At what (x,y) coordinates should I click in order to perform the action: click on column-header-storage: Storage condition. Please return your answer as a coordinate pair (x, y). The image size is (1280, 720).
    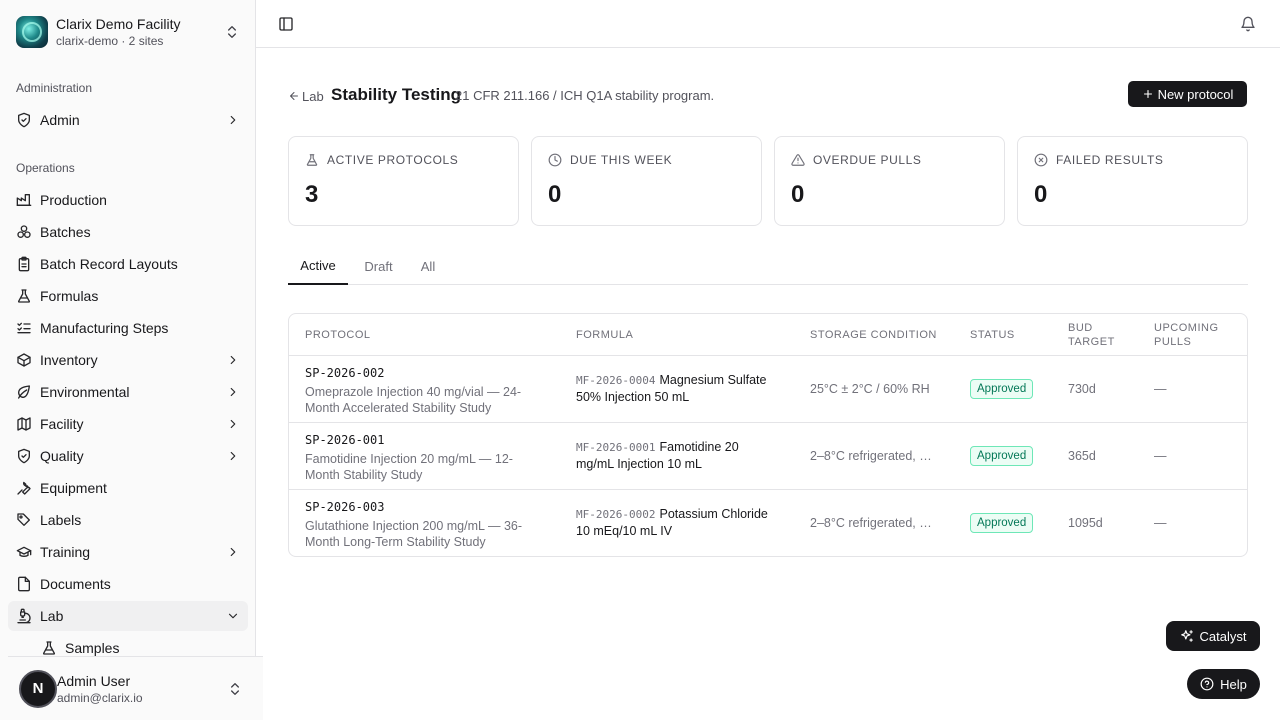
    Looking at the image, I should click on (873, 335).